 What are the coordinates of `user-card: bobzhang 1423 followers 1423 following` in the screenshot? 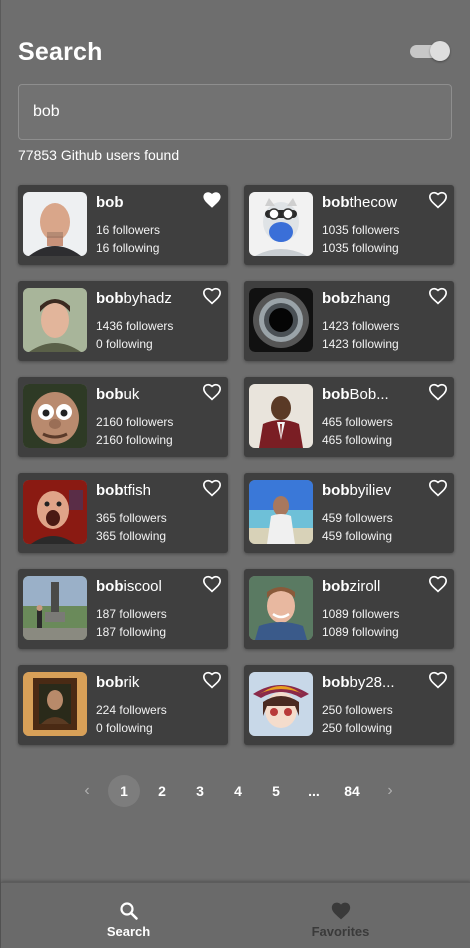 It's located at (349, 321).